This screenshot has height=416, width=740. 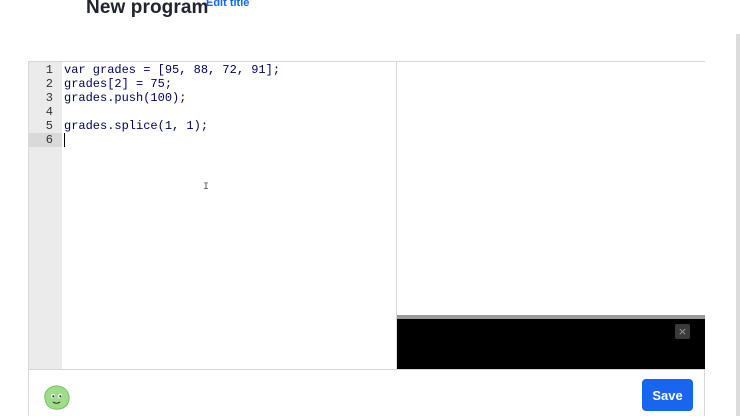 What do you see at coordinates (56, 397) in the screenshot?
I see `green-blob-avatar-icon` at bounding box center [56, 397].